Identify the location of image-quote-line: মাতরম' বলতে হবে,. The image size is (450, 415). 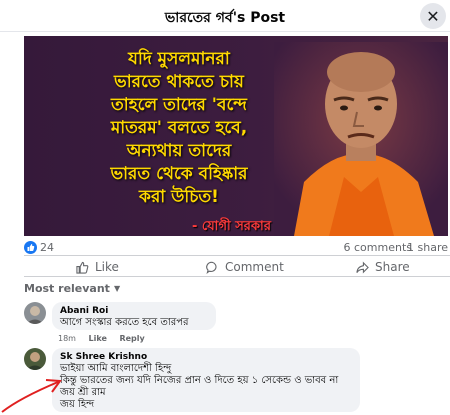
(179, 128).